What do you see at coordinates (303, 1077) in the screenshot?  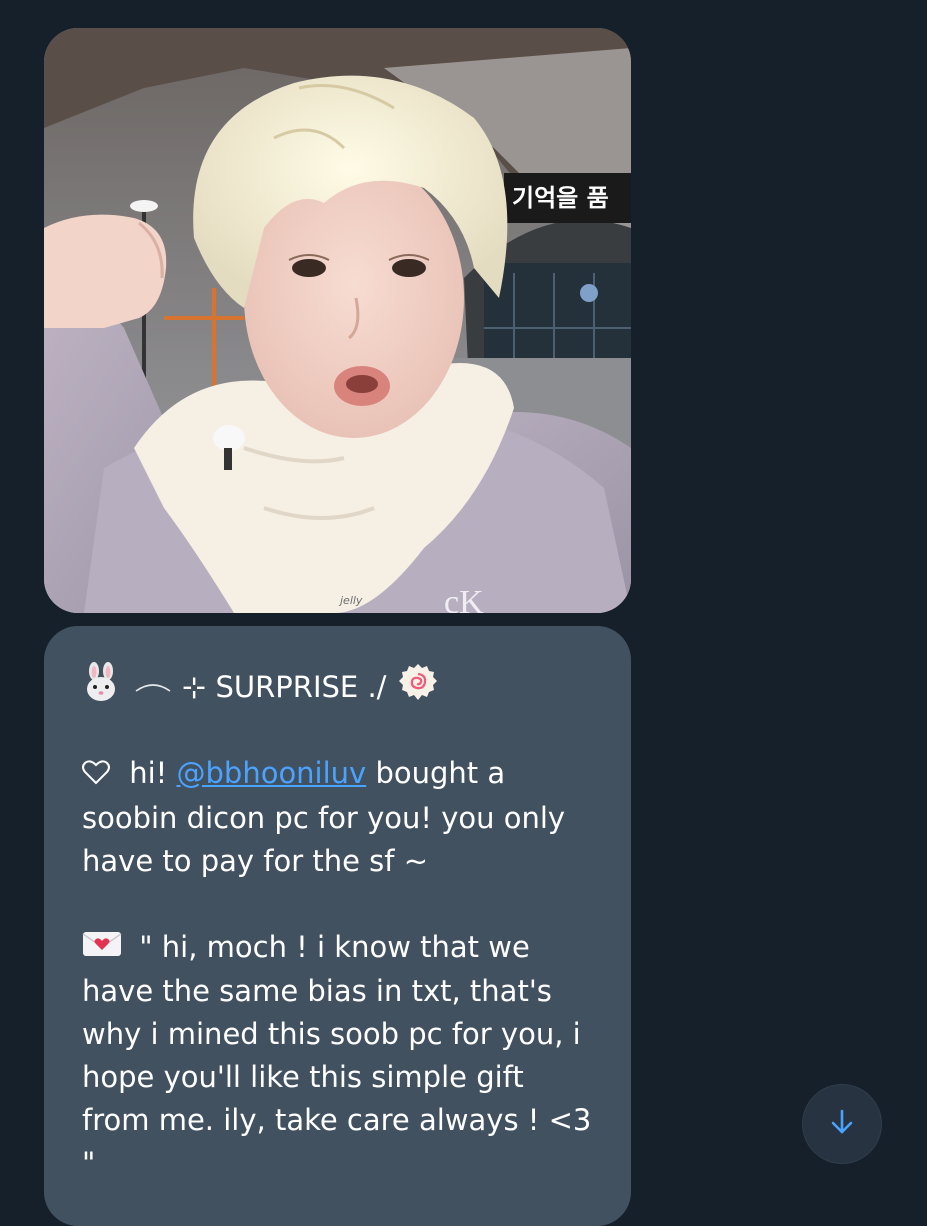 I see `quote-line-4: hope you'll like this simple gift` at bounding box center [303, 1077].